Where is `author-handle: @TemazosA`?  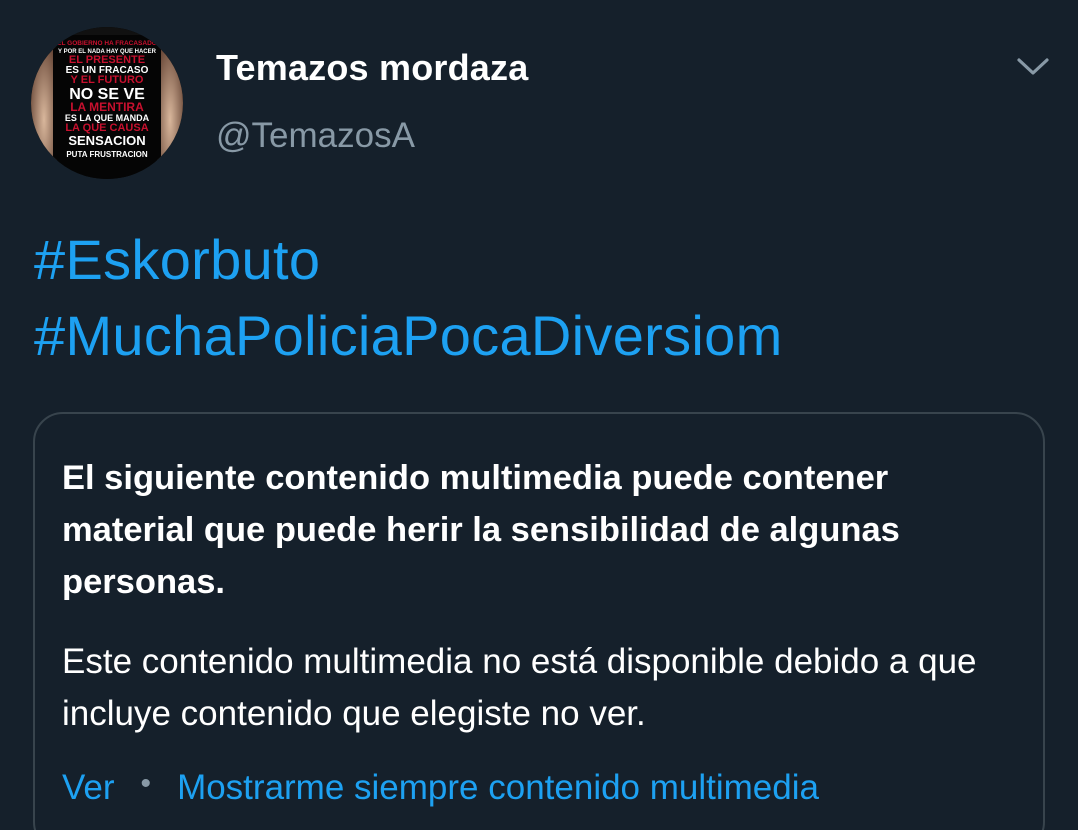 author-handle: @TemazosA is located at coordinates (372, 136).